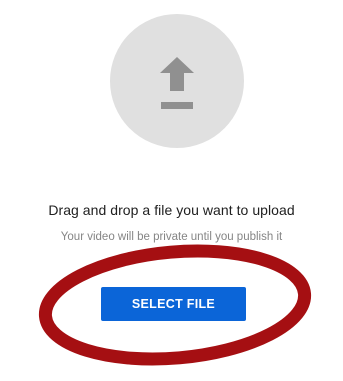  I want to click on upload-drop-zone, so click(177, 81).